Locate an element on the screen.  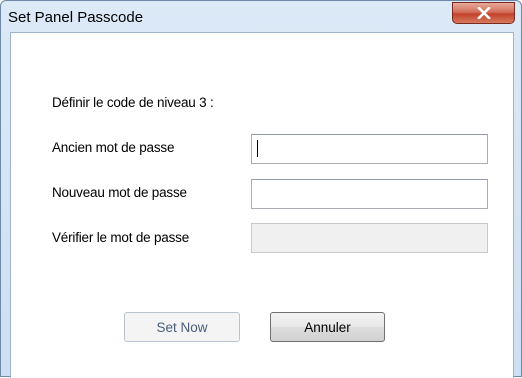
text-caret is located at coordinates (257, 148).